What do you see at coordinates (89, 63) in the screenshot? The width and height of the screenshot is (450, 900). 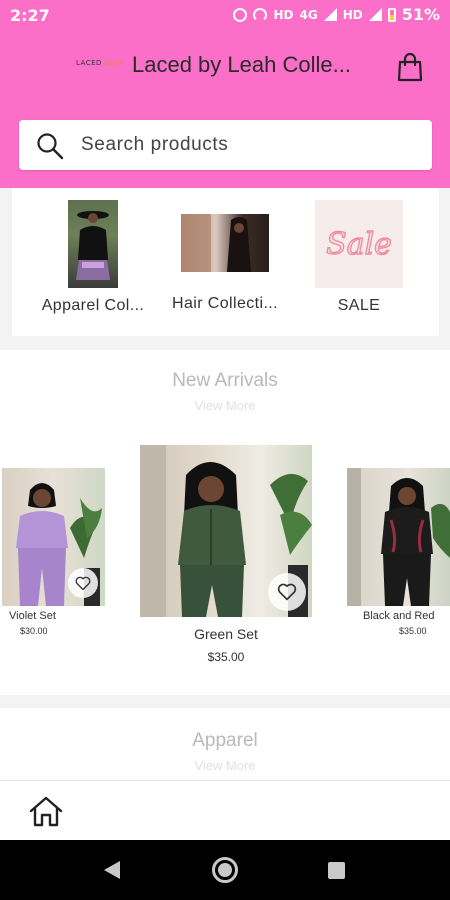 I see `logo-text: LACED` at bounding box center [89, 63].